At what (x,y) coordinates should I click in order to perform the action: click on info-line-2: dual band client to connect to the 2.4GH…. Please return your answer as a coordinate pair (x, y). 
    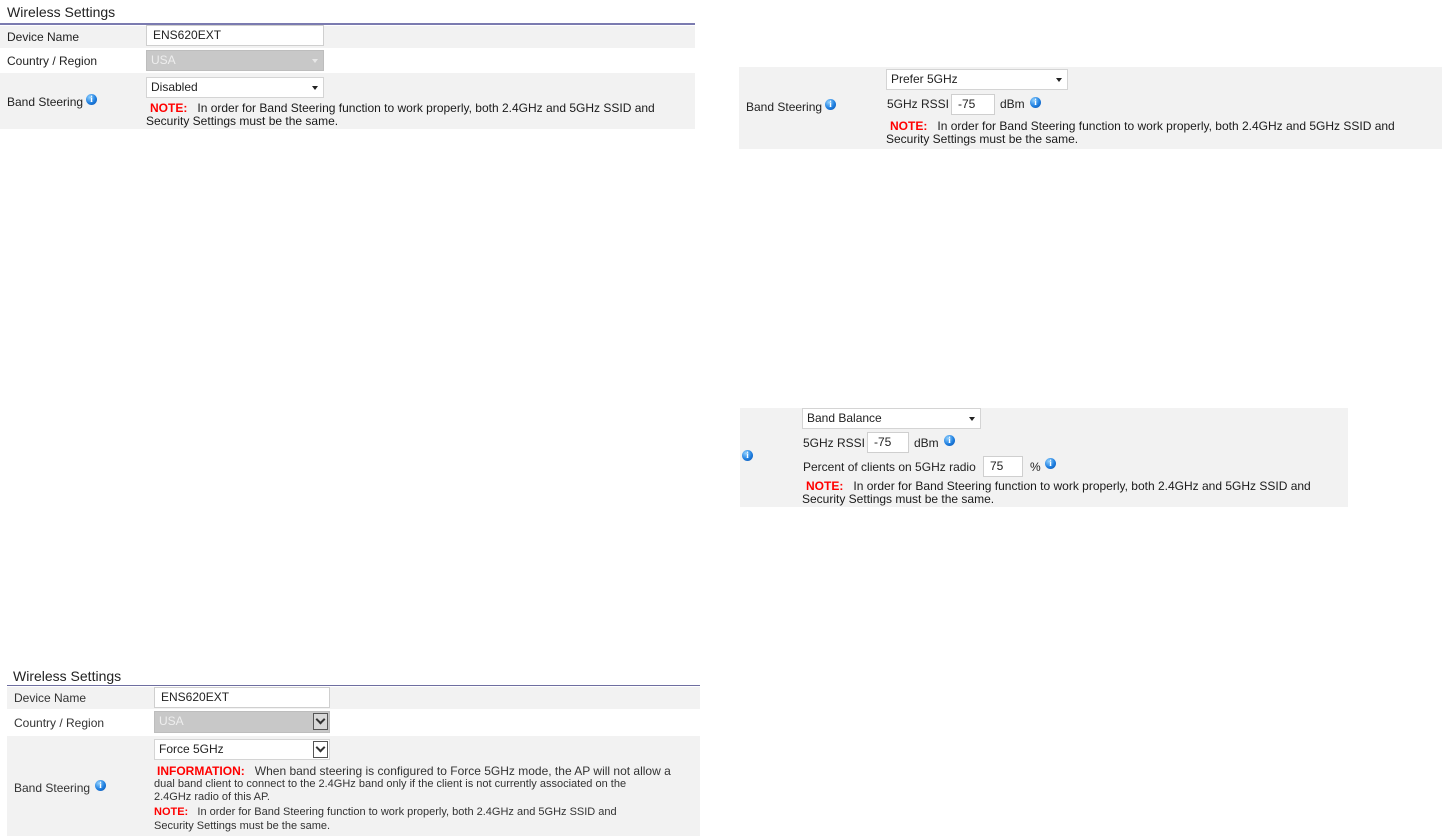
    Looking at the image, I should click on (390, 784).